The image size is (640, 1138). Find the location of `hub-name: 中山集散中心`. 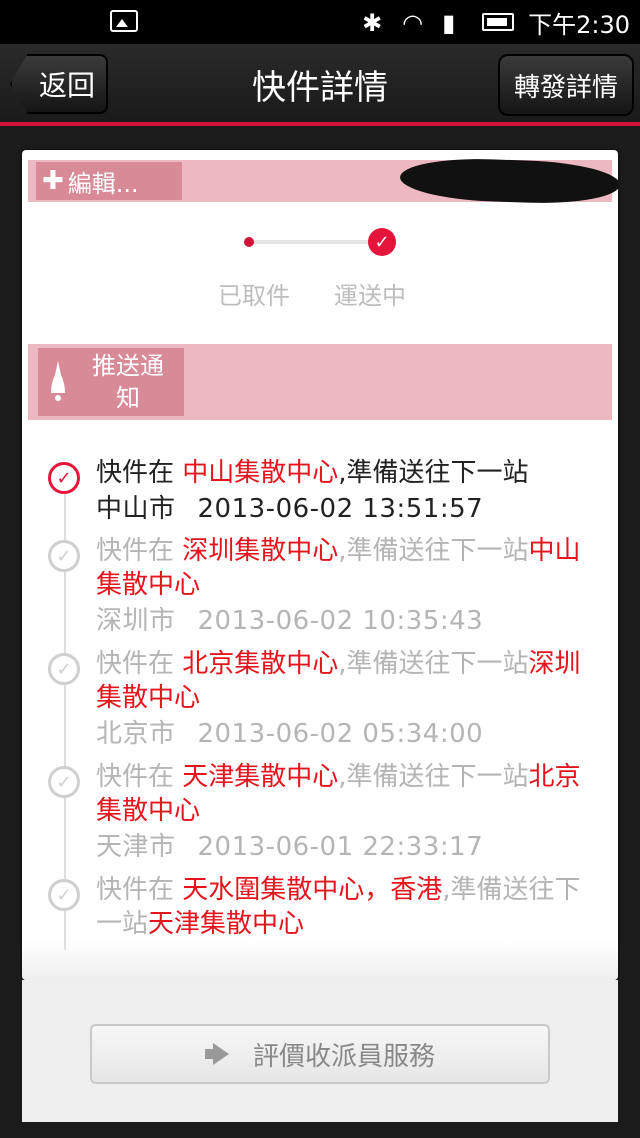

hub-name: 中山集散中心 is located at coordinates (260, 473).